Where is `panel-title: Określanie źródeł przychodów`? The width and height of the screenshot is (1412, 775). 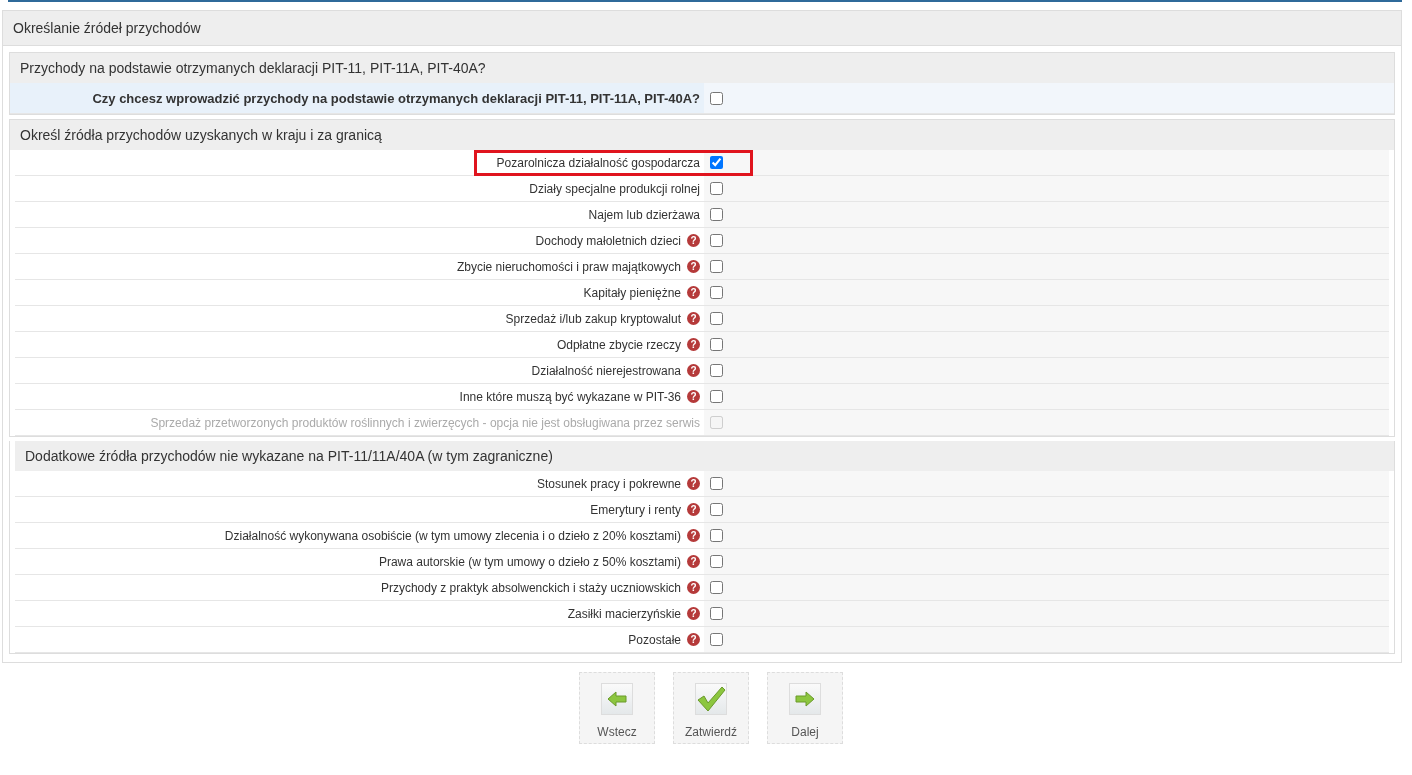 panel-title: Określanie źródeł przychodów is located at coordinates (702, 28).